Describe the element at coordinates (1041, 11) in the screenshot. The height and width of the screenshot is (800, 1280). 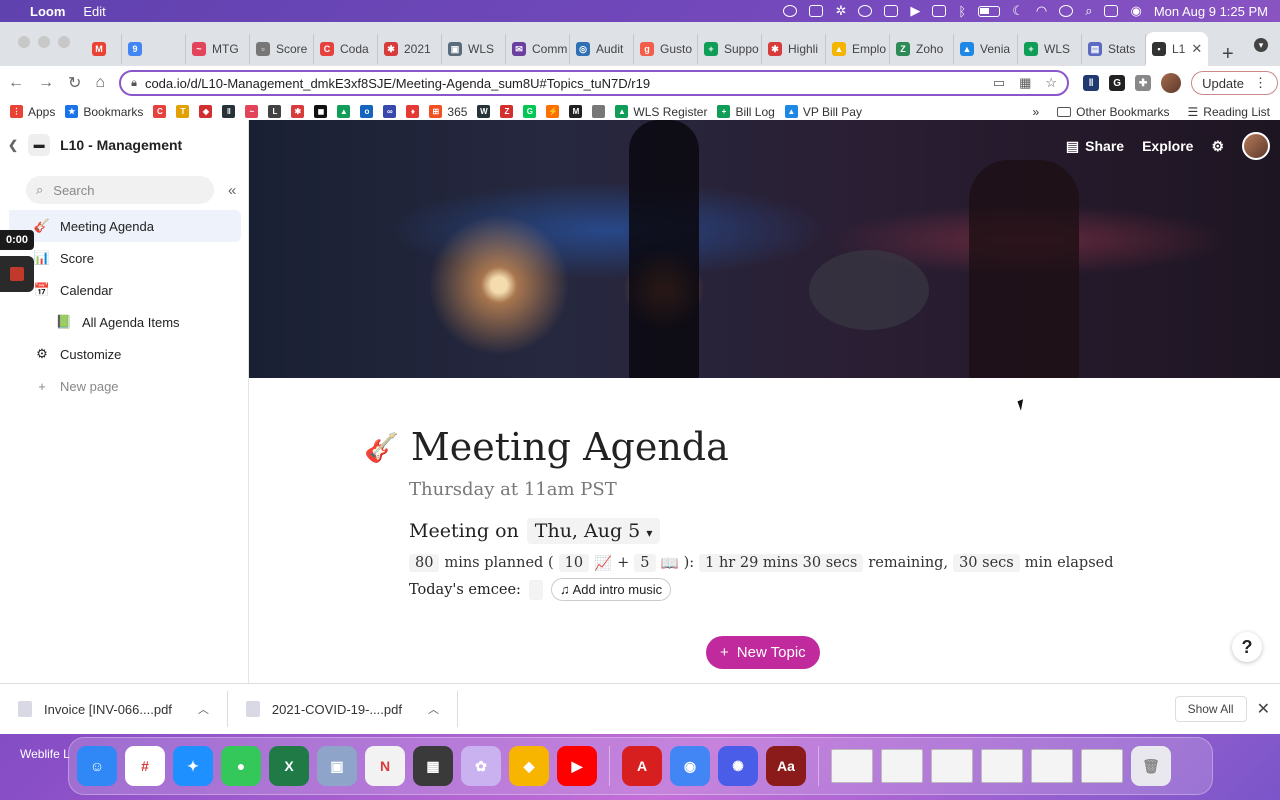
I see `wifi-icon: ◠` at that location.